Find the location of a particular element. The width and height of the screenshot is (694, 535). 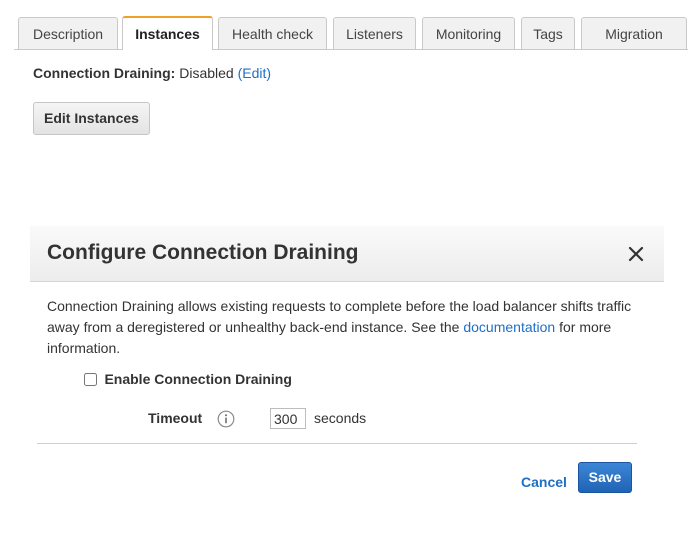

dialog-header: Configure Connection Draining is located at coordinates (347, 254).